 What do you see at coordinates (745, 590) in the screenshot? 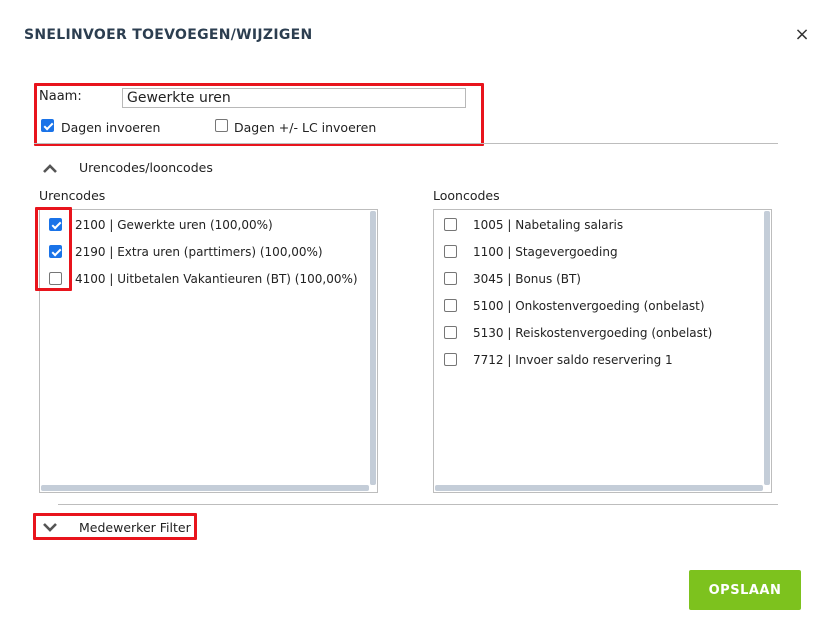
I see `save-button: OPSLAAN` at bounding box center [745, 590].